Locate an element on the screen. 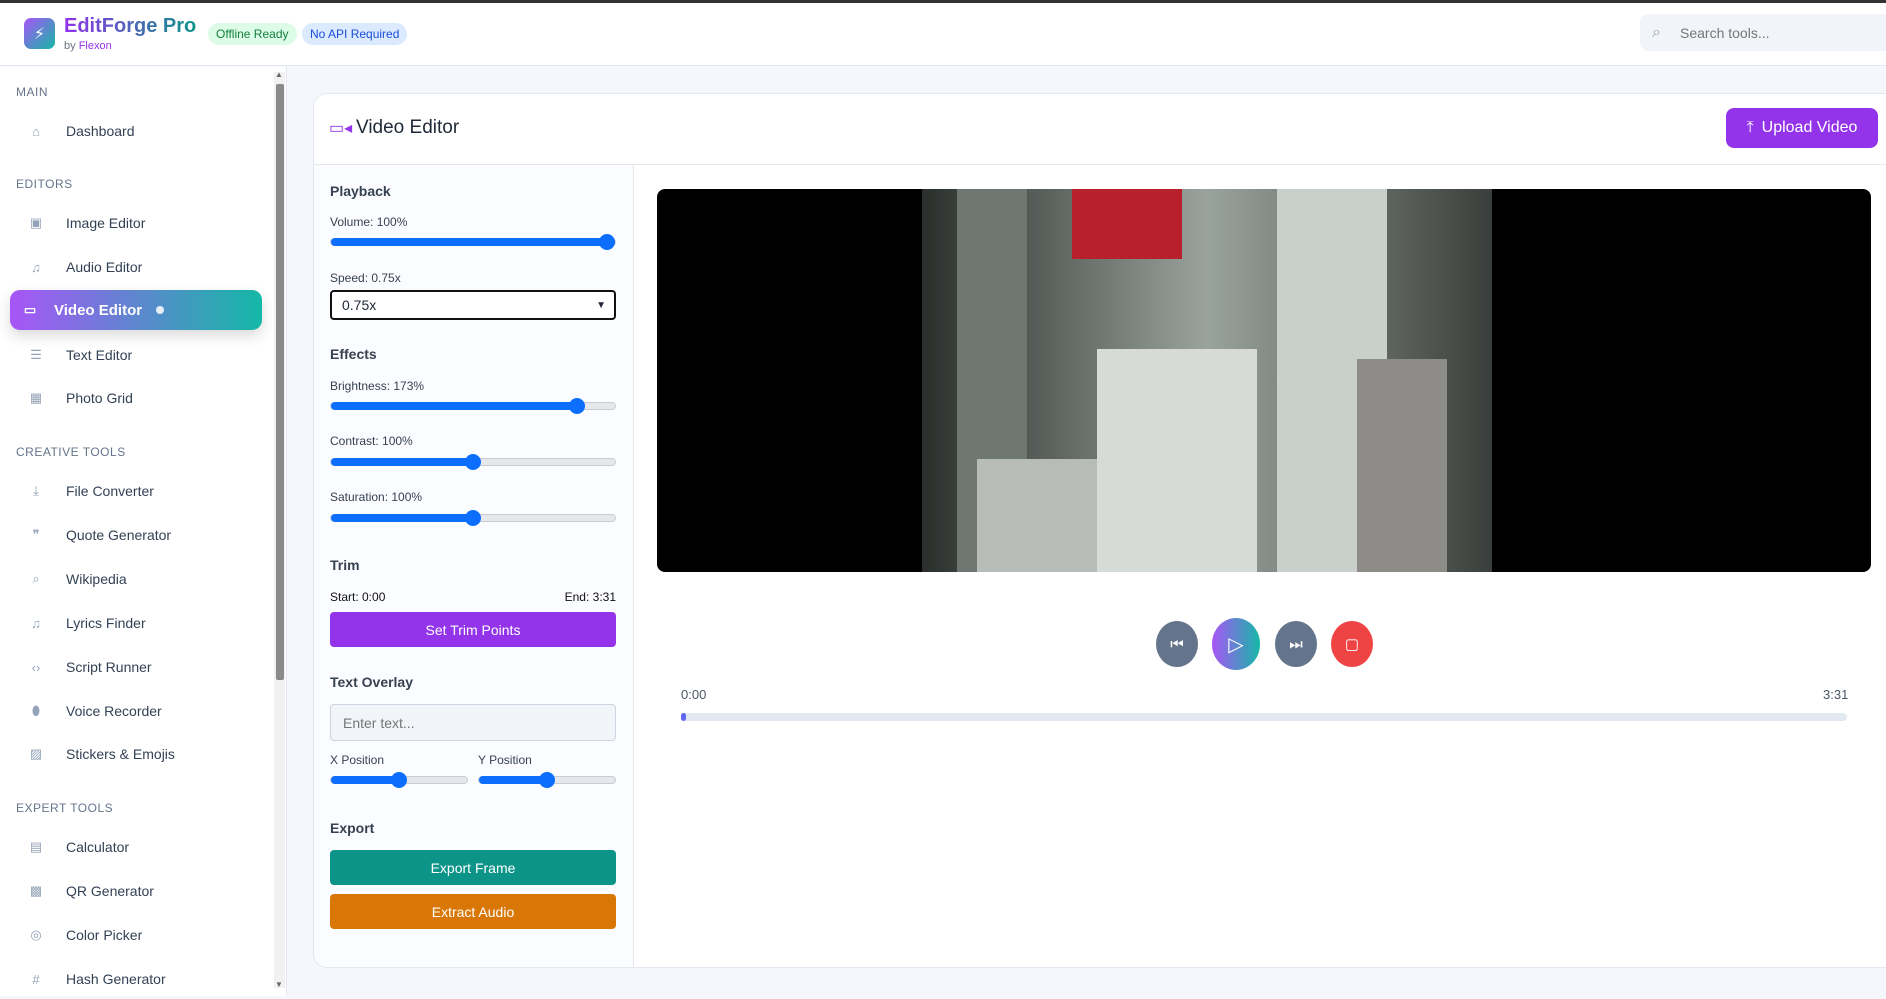  current-time: 0:00 is located at coordinates (694, 694).